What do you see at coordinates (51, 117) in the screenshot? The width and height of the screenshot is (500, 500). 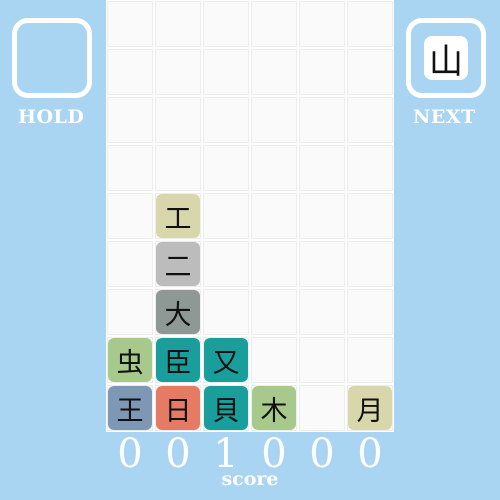 I see `hold-label: HOLD` at bounding box center [51, 117].